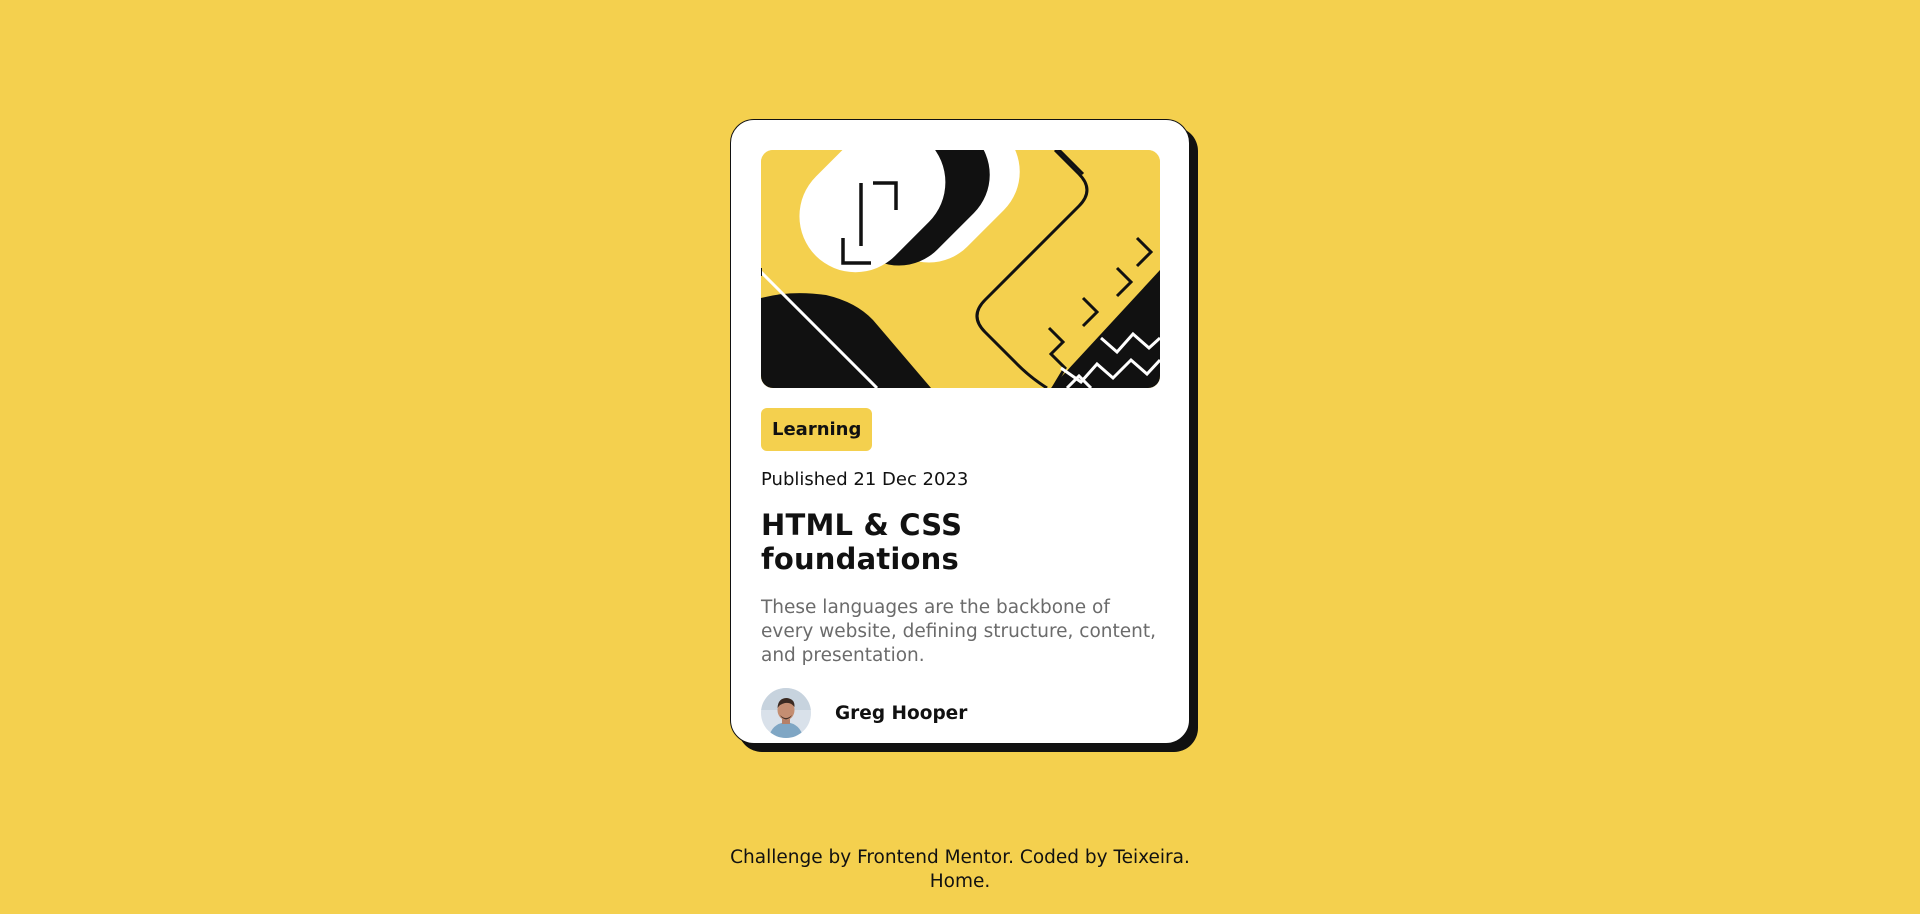  What do you see at coordinates (817, 429) in the screenshot?
I see `category-tag: Learning` at bounding box center [817, 429].